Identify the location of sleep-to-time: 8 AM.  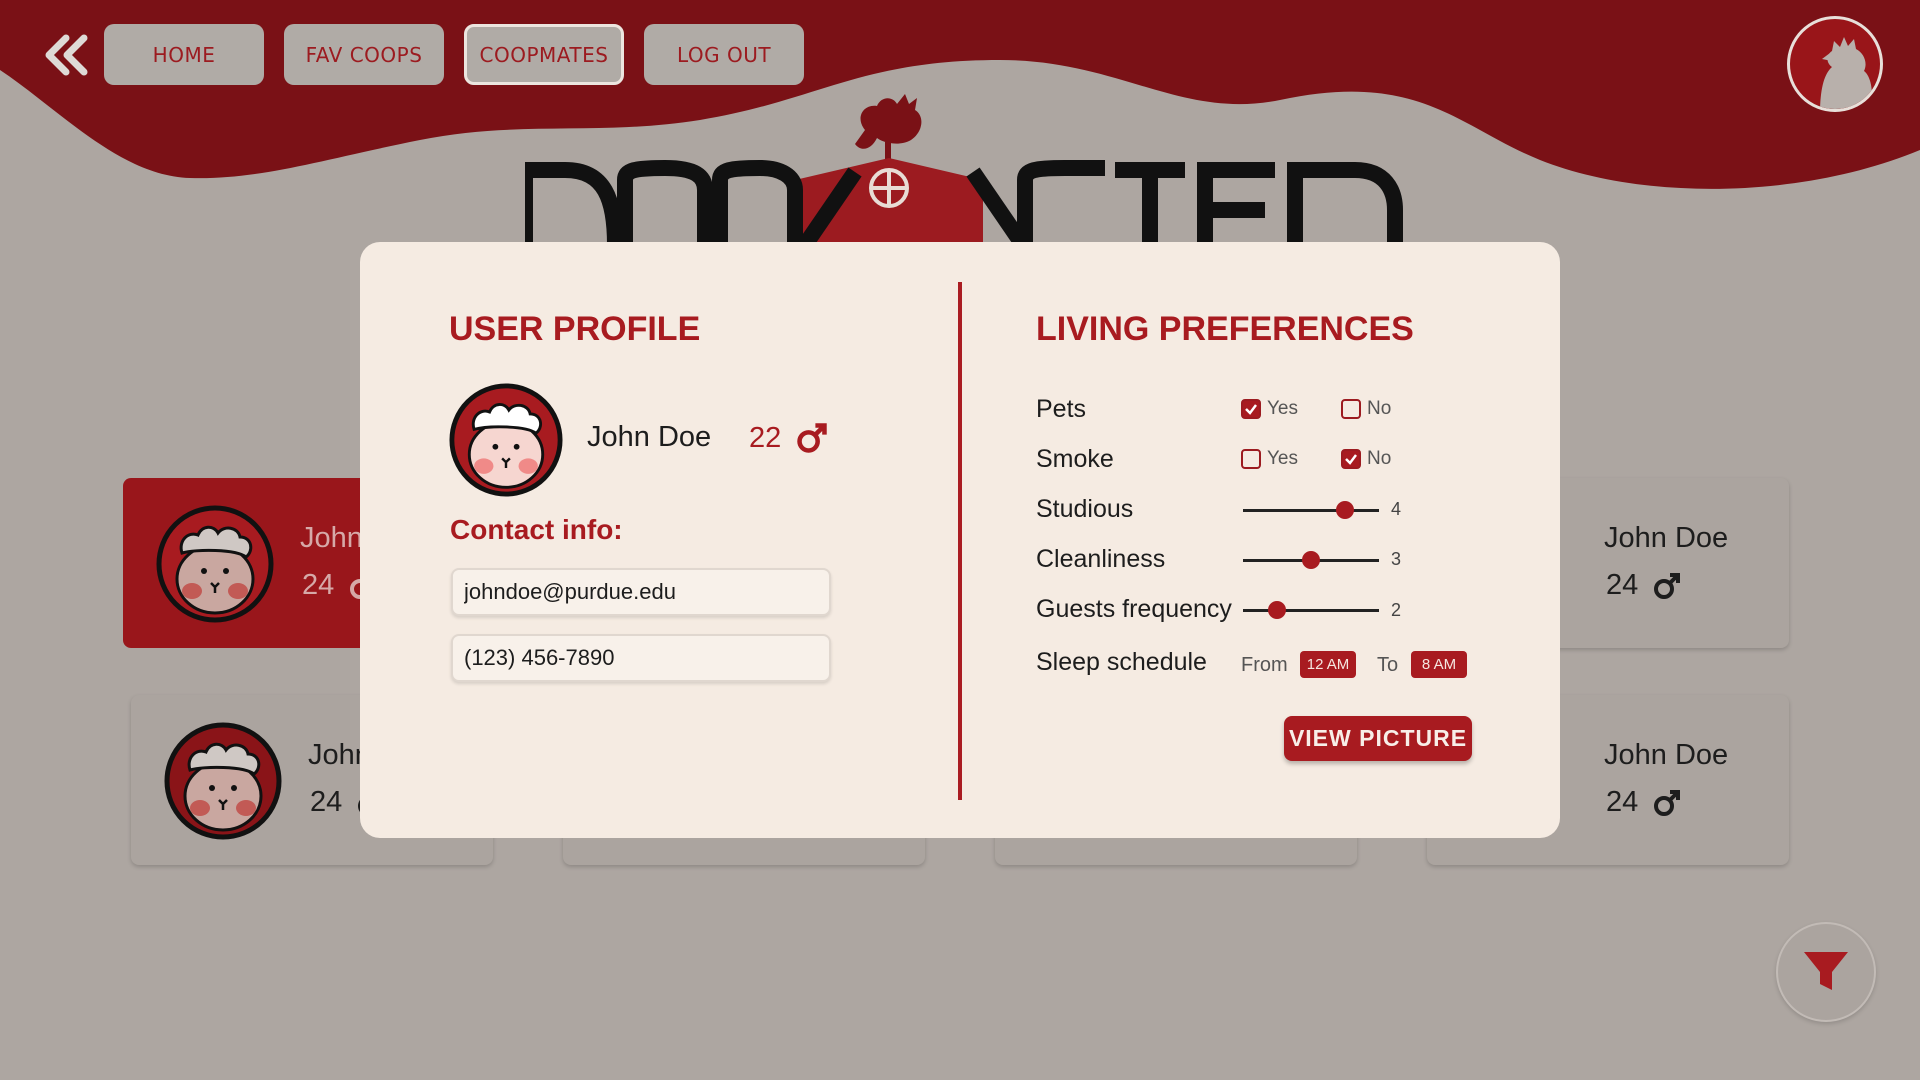
(1439, 664).